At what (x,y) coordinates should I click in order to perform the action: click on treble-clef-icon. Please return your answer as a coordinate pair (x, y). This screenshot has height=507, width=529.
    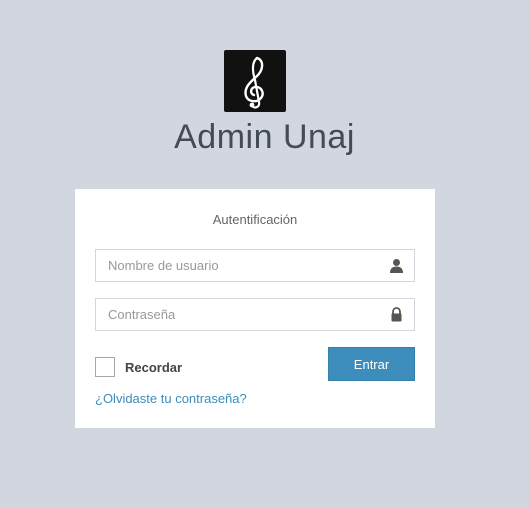
    Looking at the image, I should click on (255, 81).